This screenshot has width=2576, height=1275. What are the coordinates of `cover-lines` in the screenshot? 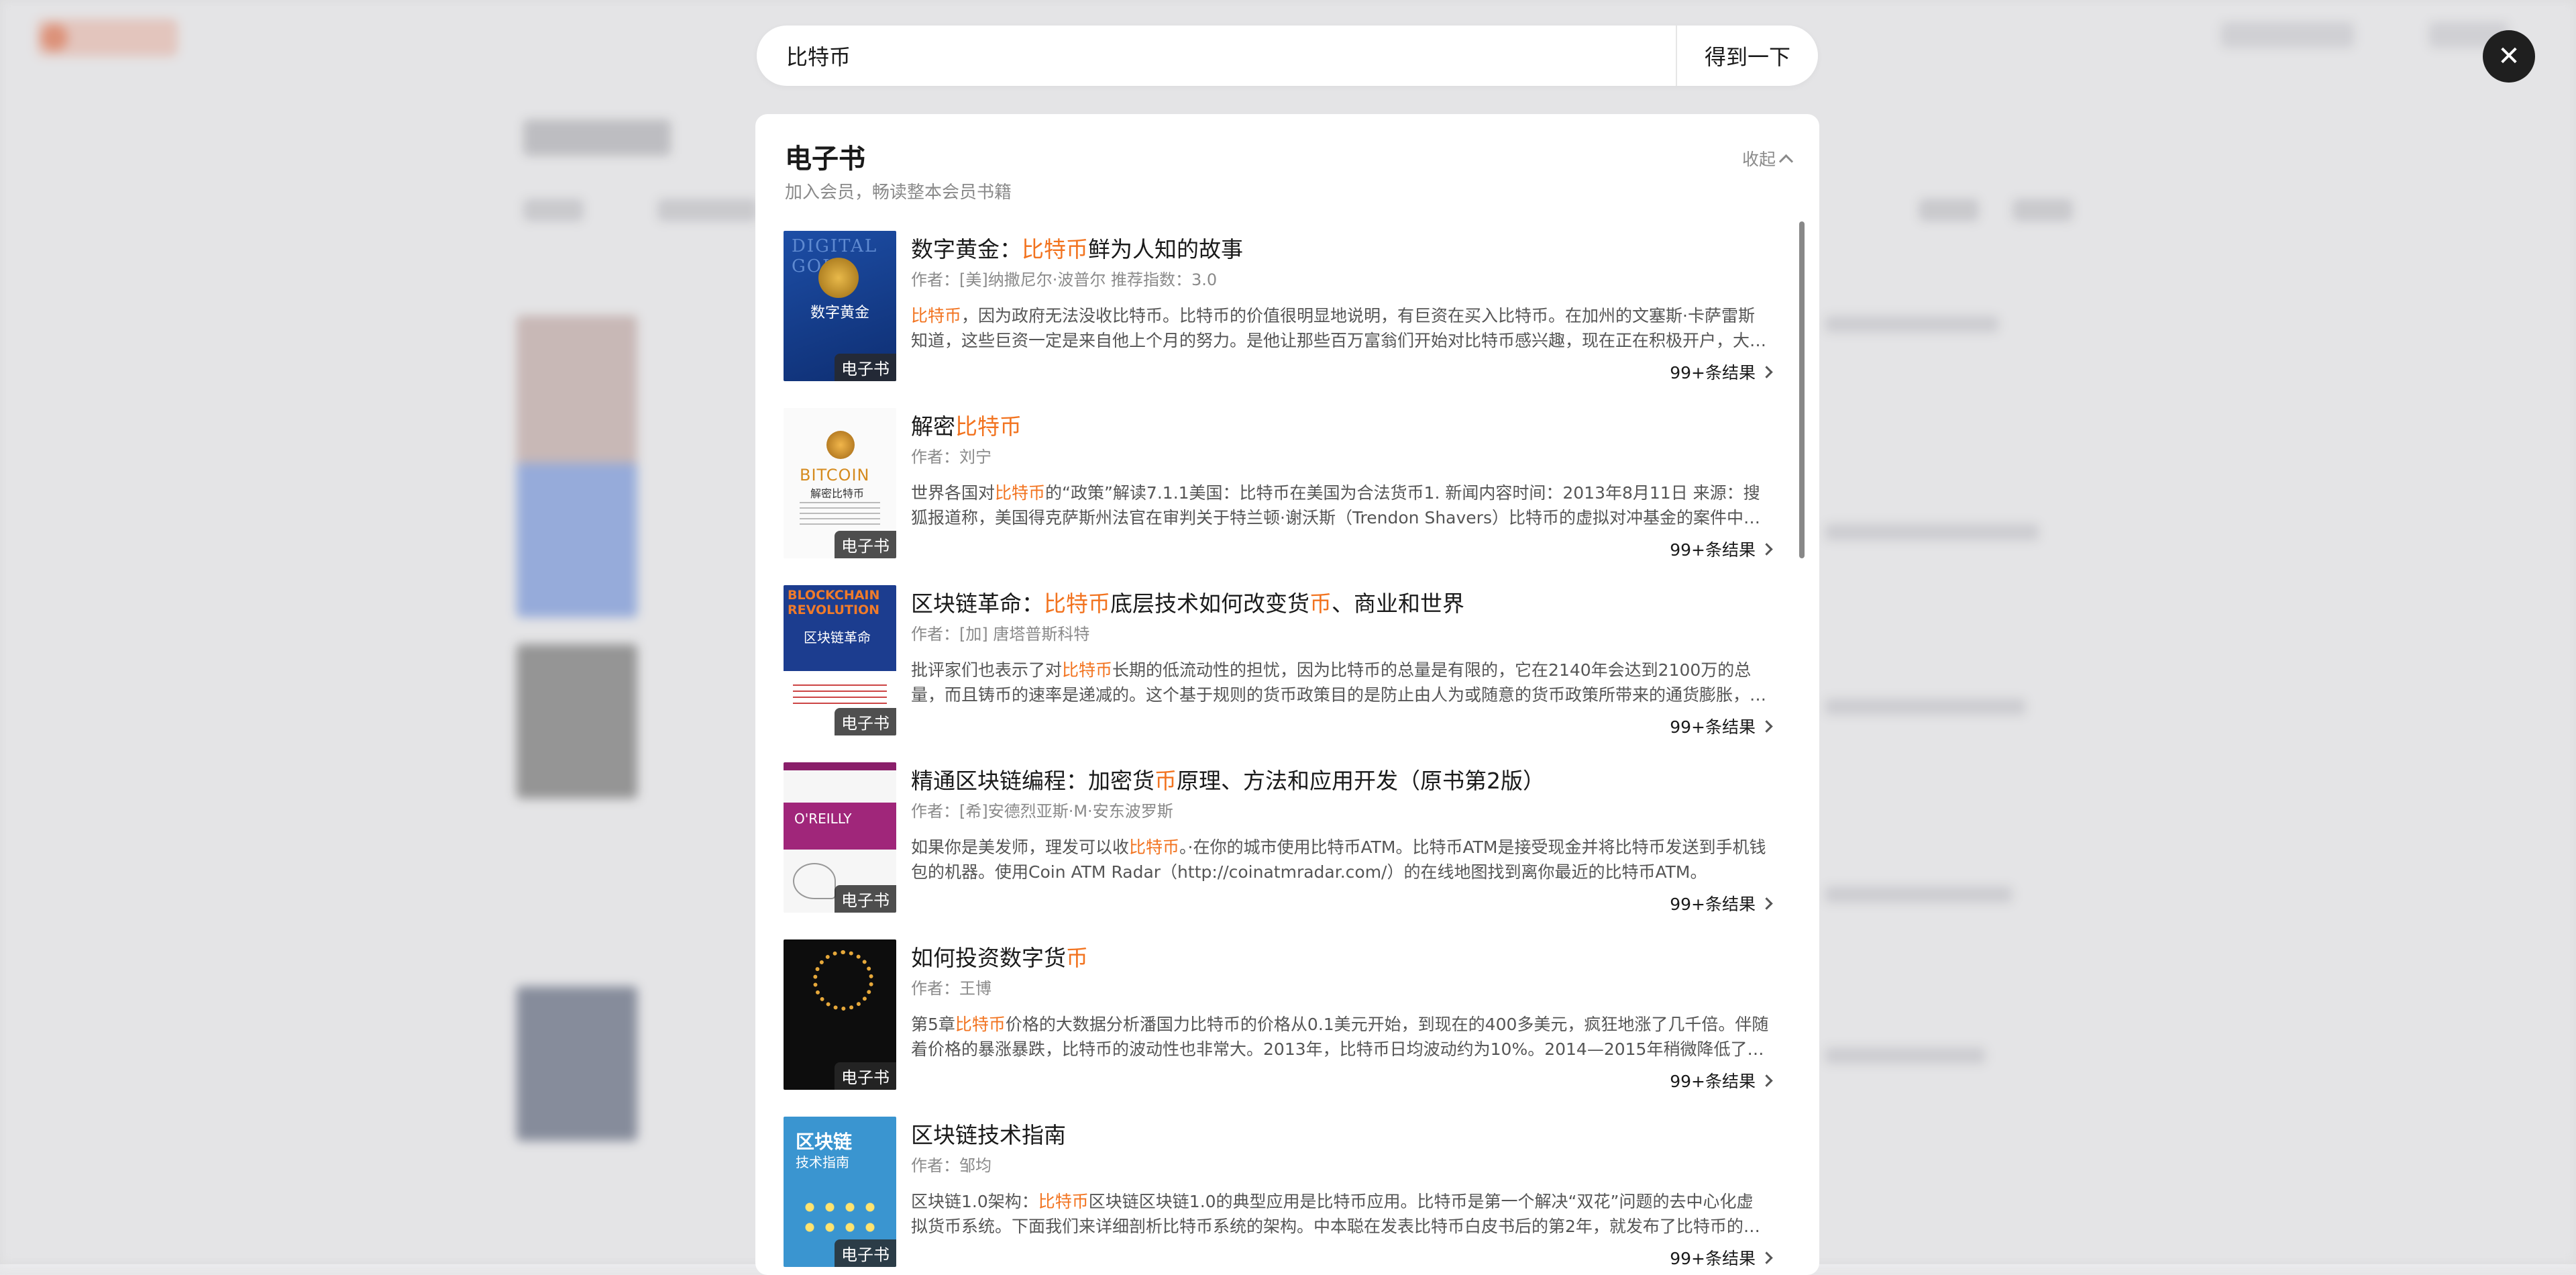 It's located at (840, 515).